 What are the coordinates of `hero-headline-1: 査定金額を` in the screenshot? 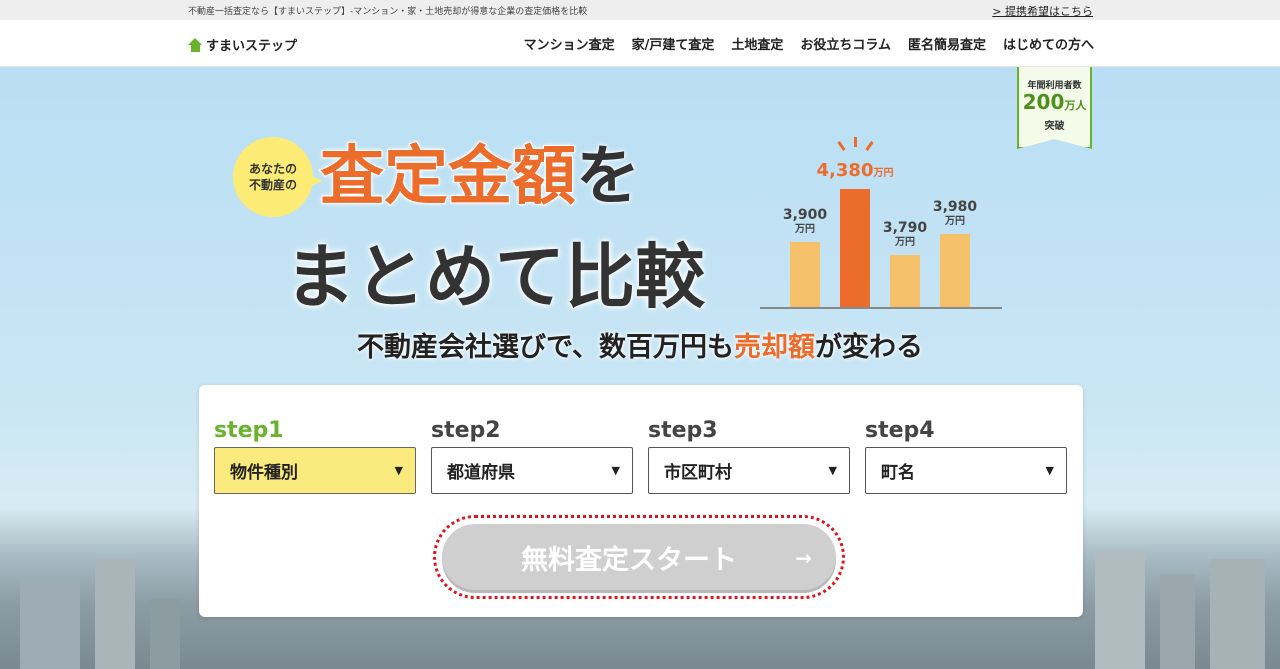 It's located at (479, 177).